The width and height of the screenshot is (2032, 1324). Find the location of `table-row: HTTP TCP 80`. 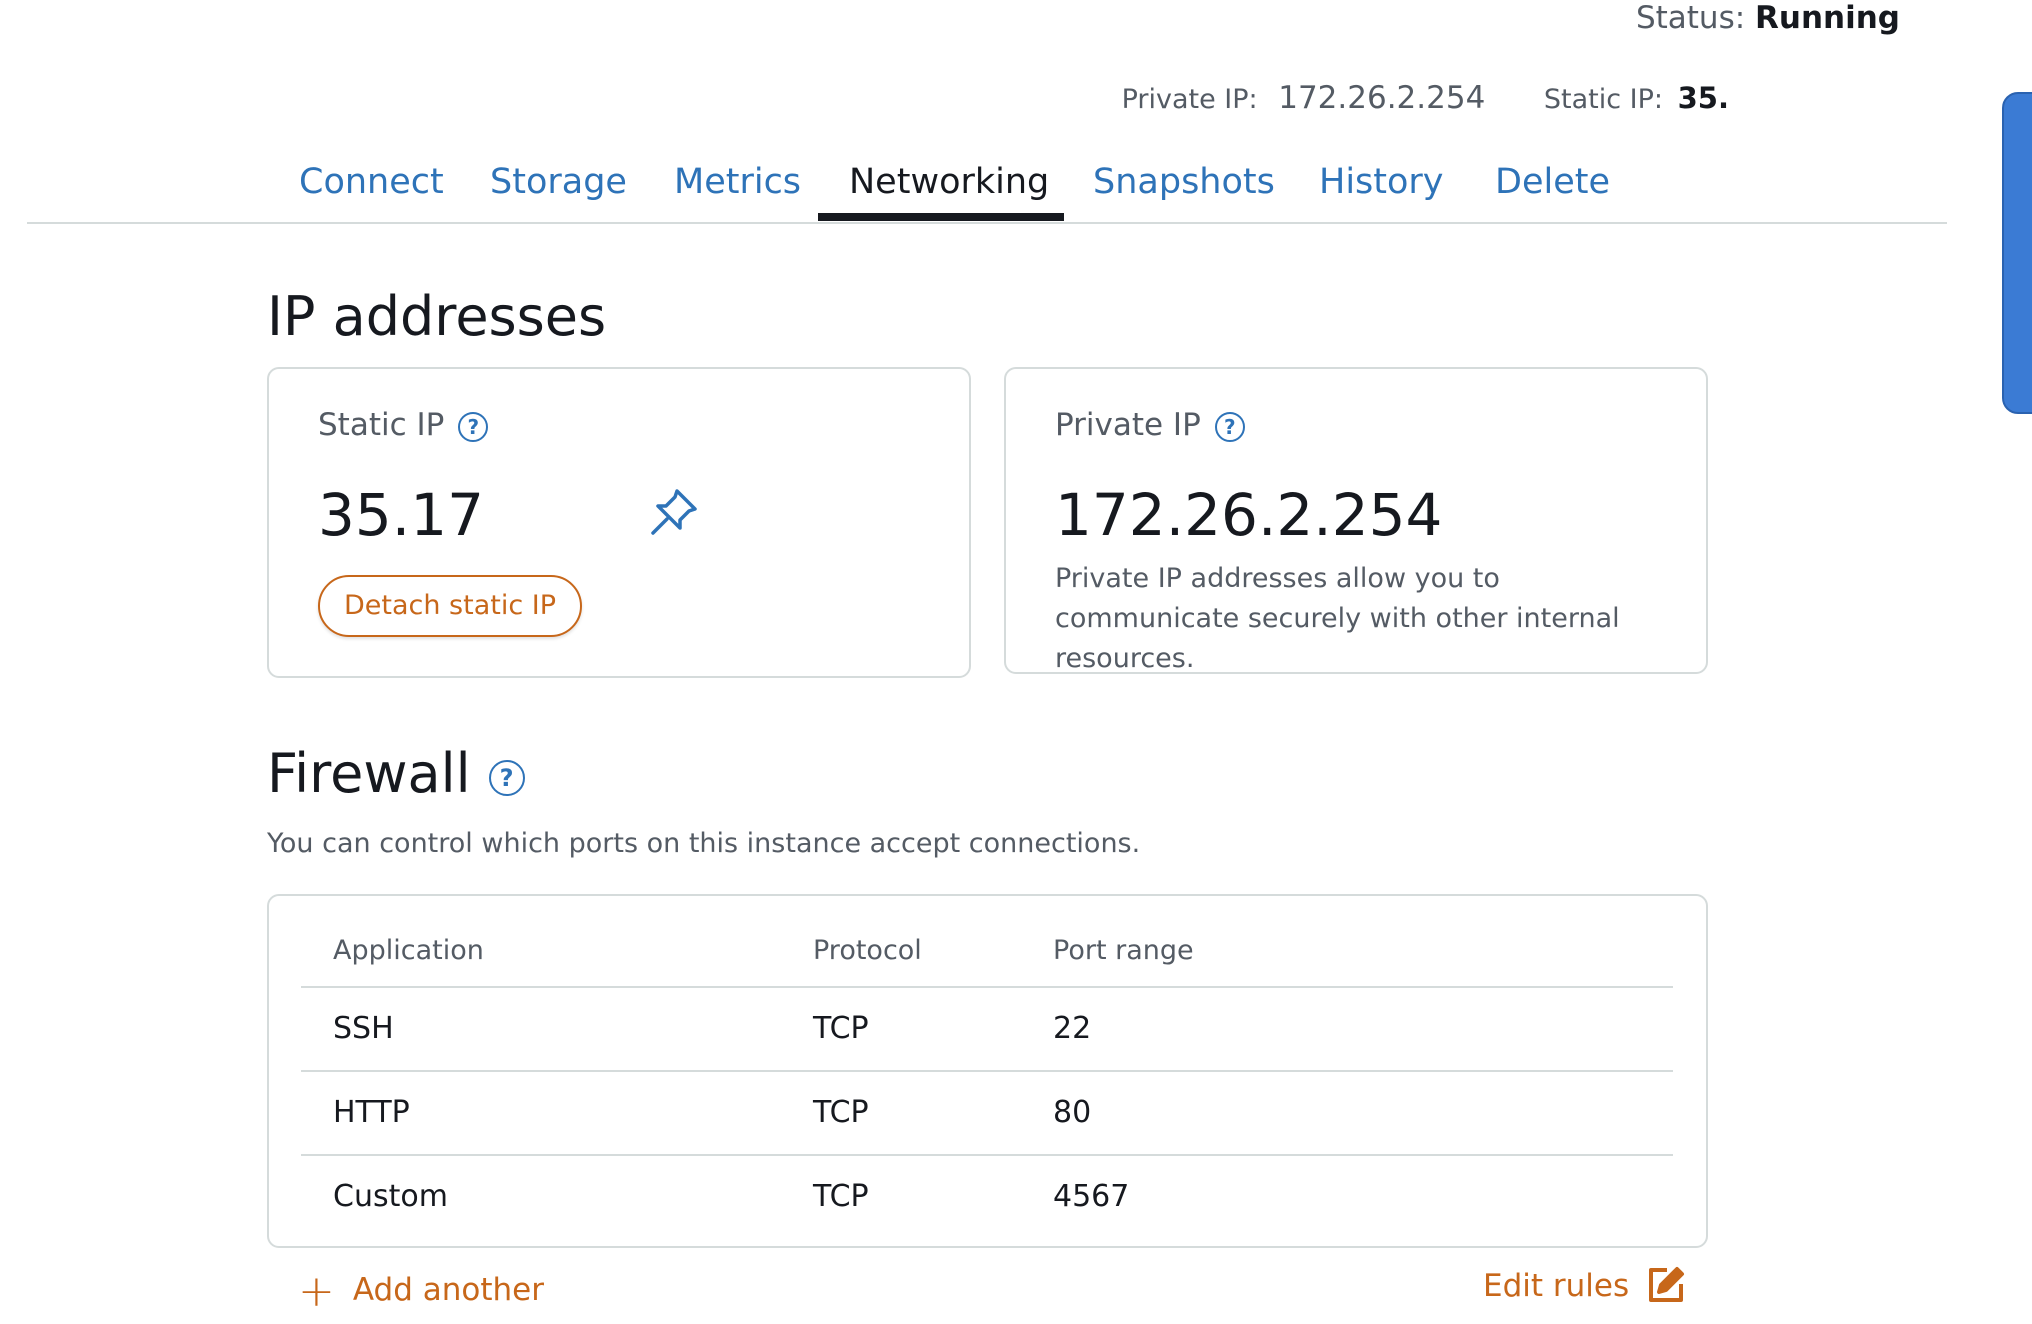

table-row: HTTP TCP 80 is located at coordinates (987, 1114).